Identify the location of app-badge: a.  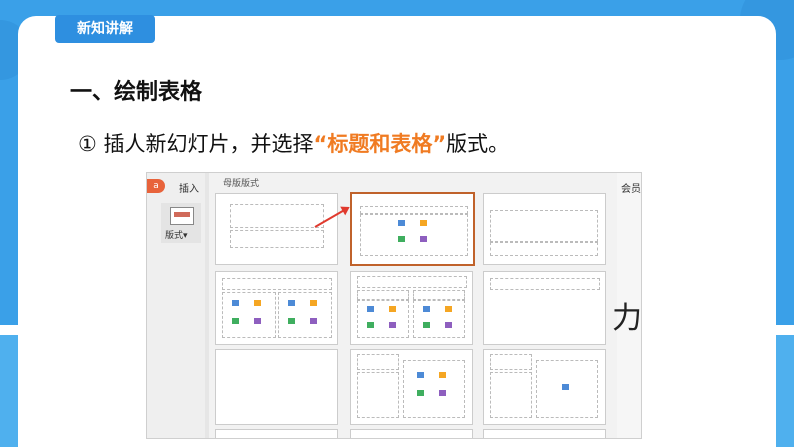
(156, 186).